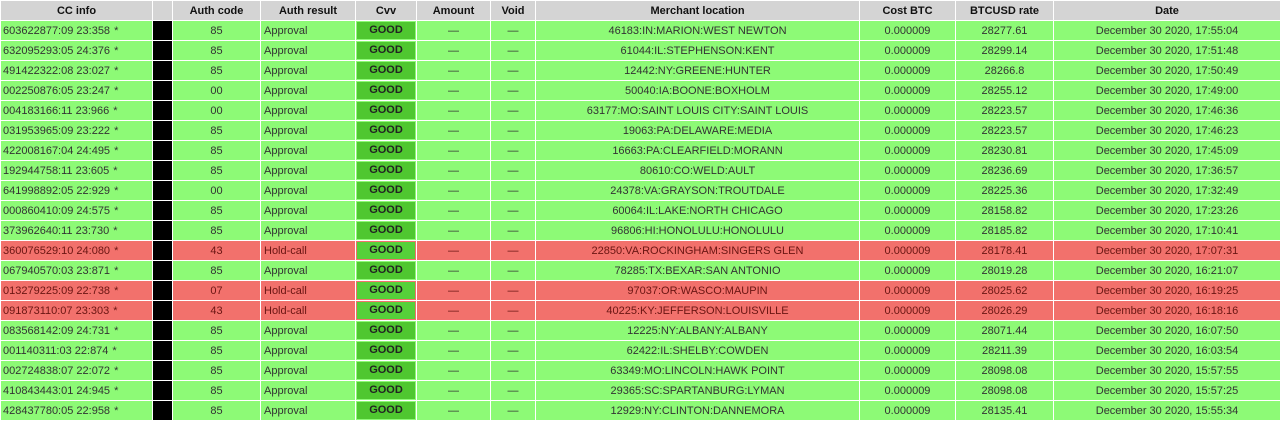  Describe the element at coordinates (57, 70) in the screenshot. I see `cc-info: 491422322:08 23:027` at that location.